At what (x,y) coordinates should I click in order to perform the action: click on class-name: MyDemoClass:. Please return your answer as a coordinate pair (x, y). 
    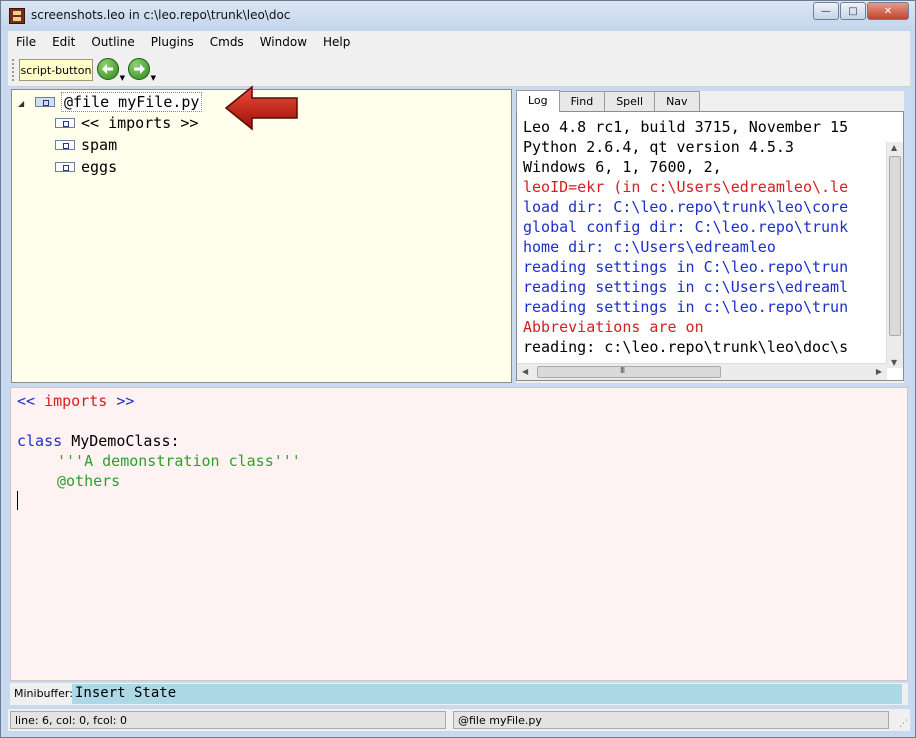
    Looking at the image, I should click on (125, 441).